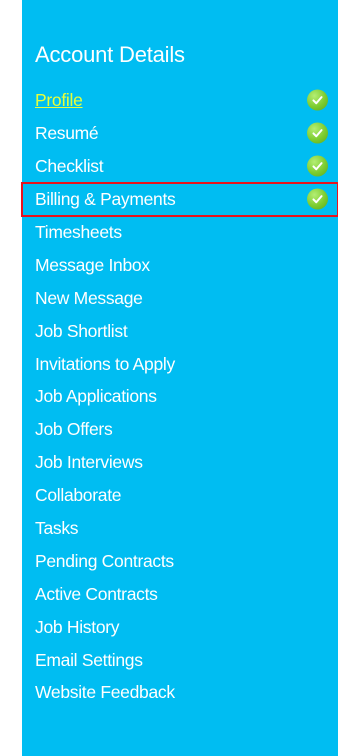 The image size is (338, 756). I want to click on sidebar-item-collaborate: Collaborate, so click(180, 495).